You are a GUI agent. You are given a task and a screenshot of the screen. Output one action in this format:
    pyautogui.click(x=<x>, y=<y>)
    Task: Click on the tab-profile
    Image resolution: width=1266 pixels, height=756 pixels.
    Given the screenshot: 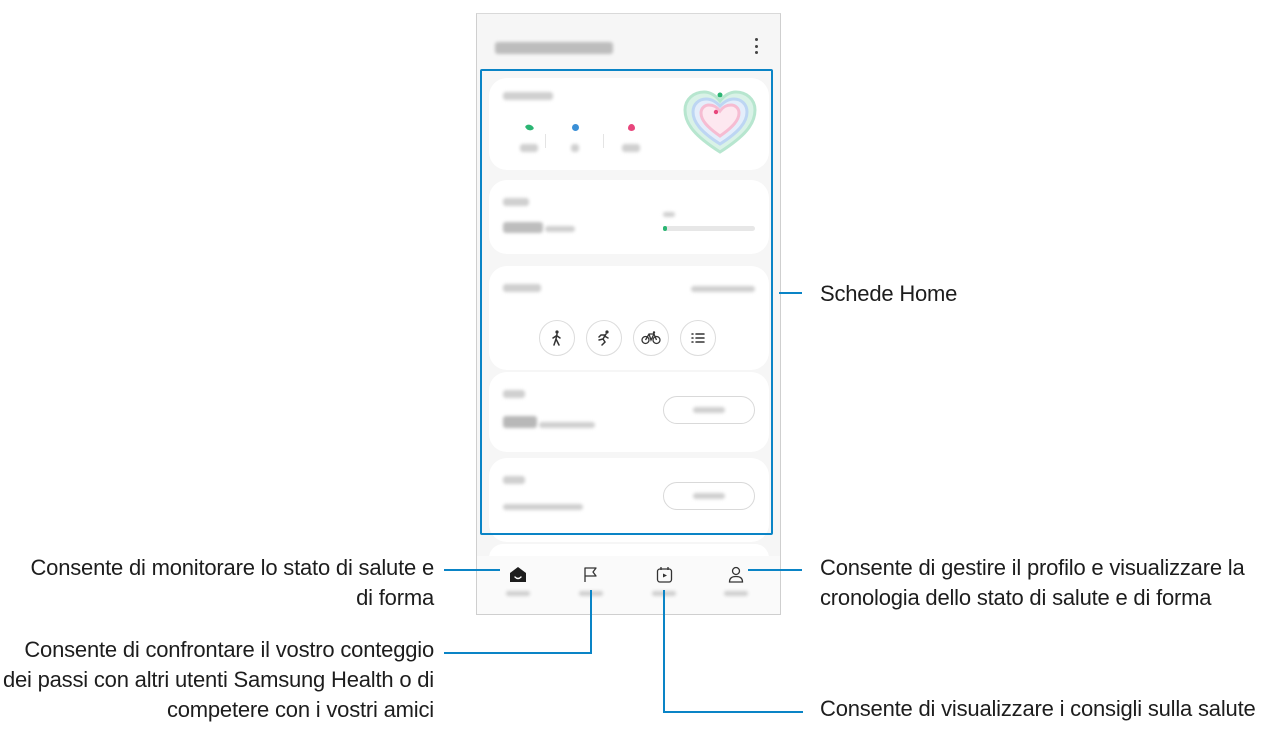 What is the action you would take?
    pyautogui.click(x=736, y=586)
    